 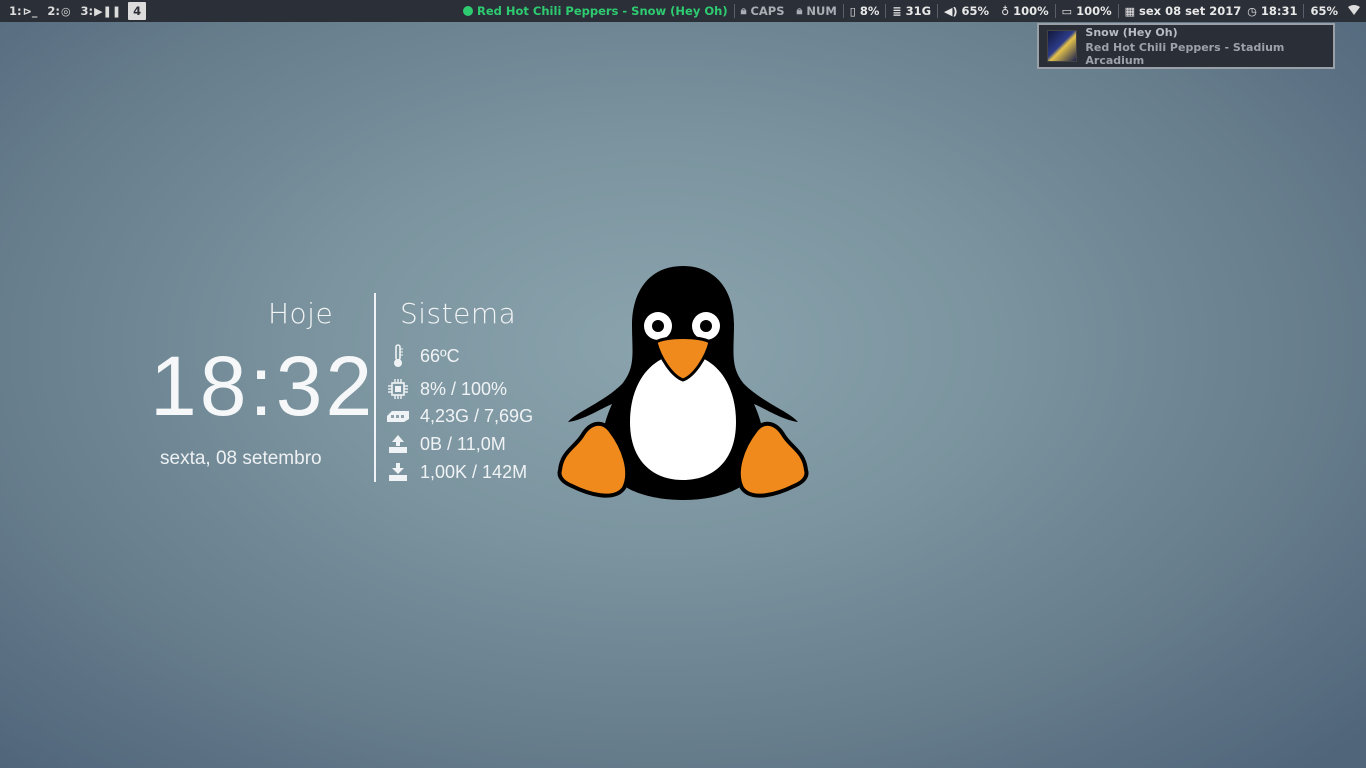 I want to click on temperature-row: 66ºC, so click(x=423, y=356).